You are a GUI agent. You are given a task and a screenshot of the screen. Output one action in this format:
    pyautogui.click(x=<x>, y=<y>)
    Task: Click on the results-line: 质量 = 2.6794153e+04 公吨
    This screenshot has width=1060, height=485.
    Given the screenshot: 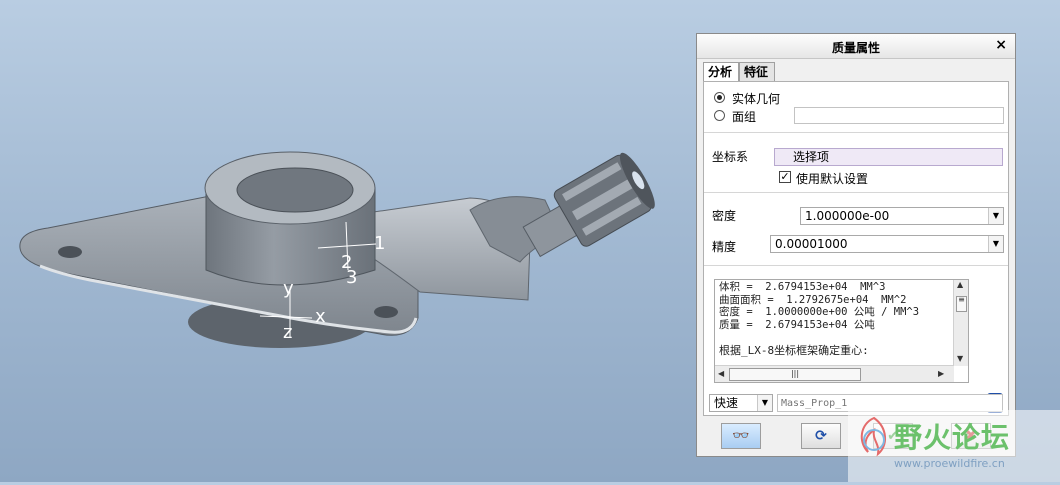 What is the action you would take?
    pyautogui.click(x=797, y=324)
    